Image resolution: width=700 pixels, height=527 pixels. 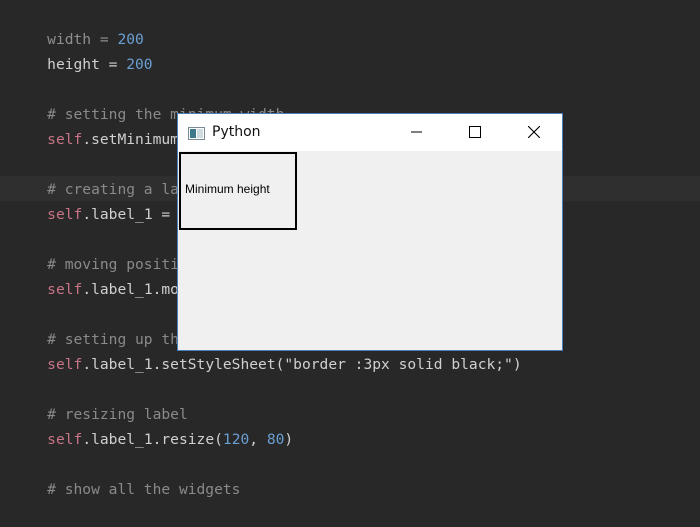 What do you see at coordinates (196, 132) in the screenshot?
I see `python-app-icon` at bounding box center [196, 132].